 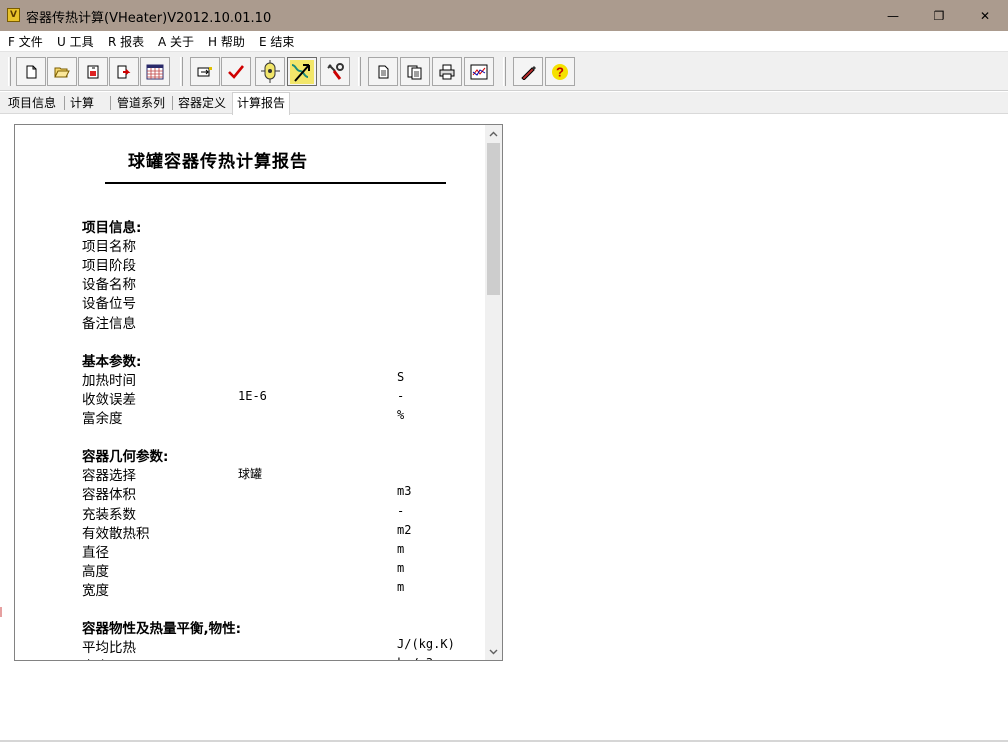 What do you see at coordinates (126, 41) in the screenshot?
I see `menu-reports: R 报表` at bounding box center [126, 41].